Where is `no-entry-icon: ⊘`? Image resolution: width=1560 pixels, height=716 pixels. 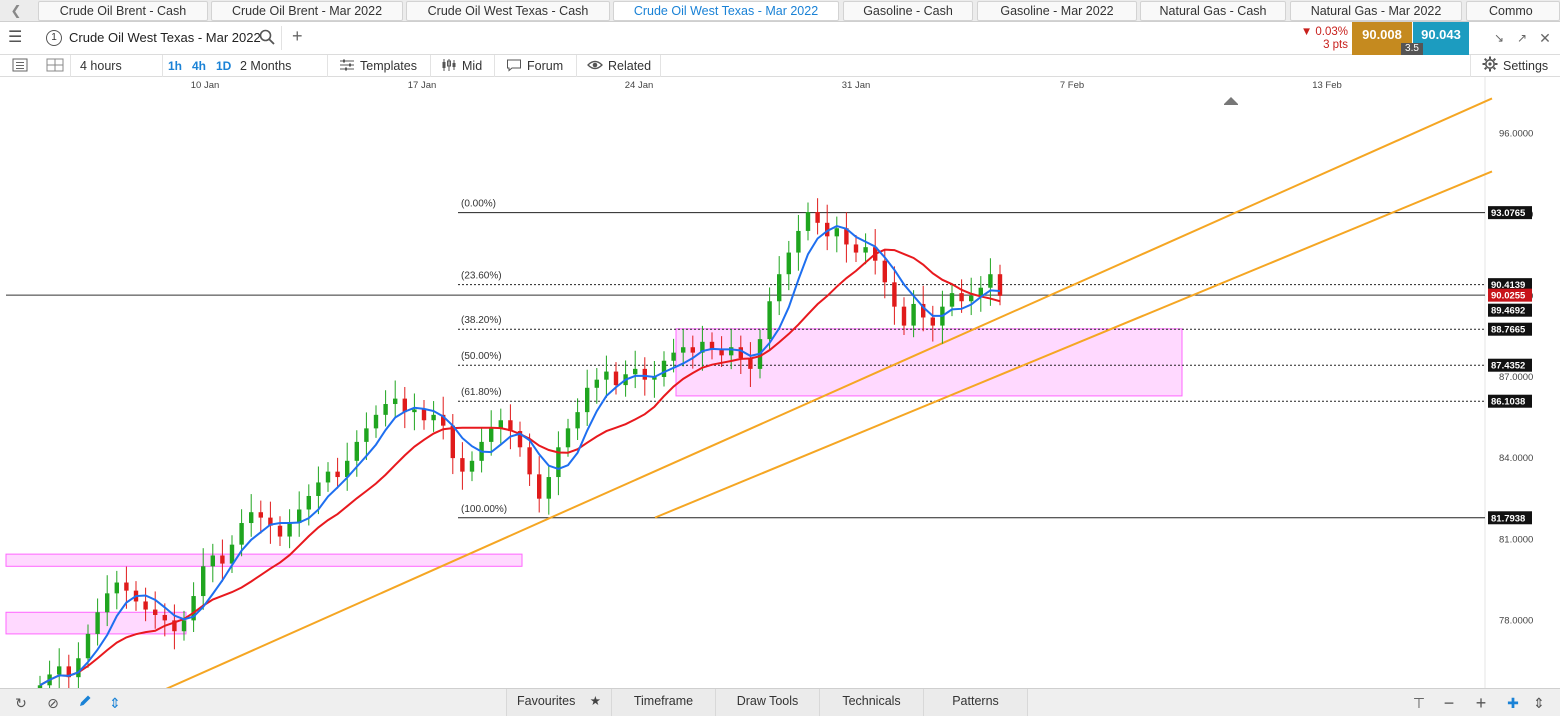 no-entry-icon: ⊘ is located at coordinates (53, 703).